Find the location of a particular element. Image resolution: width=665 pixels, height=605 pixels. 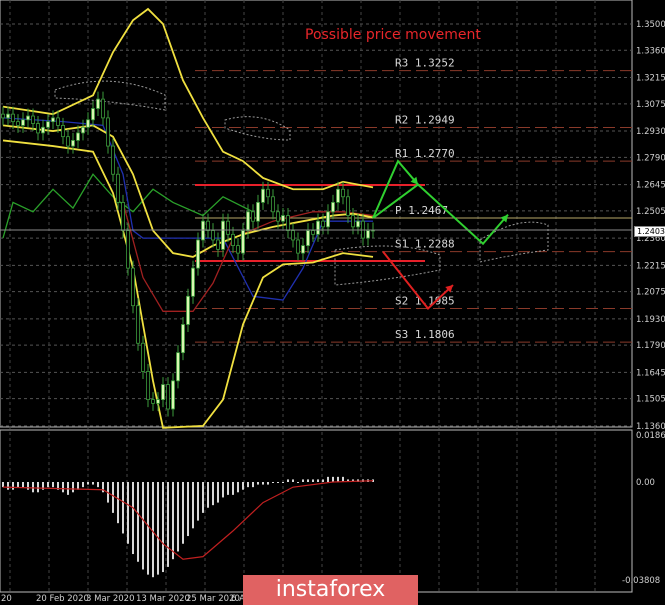

x-tick-label: 20 is located at coordinates (6, 599).